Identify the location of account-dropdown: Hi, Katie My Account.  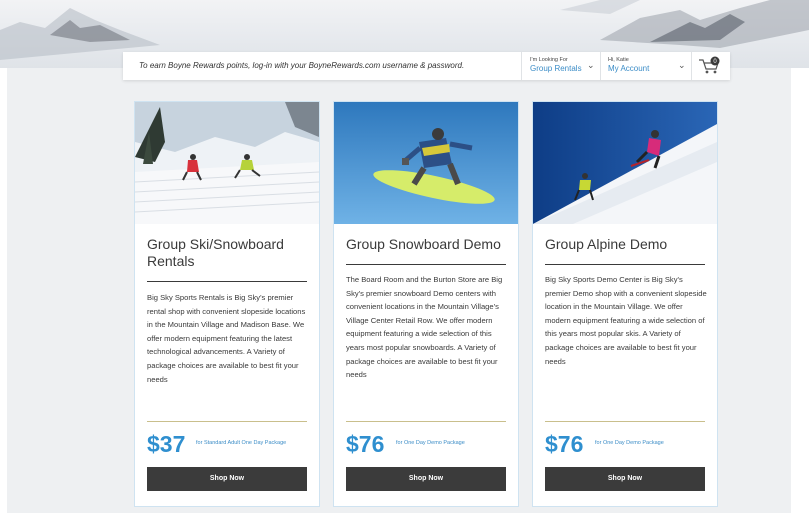
(628, 65).